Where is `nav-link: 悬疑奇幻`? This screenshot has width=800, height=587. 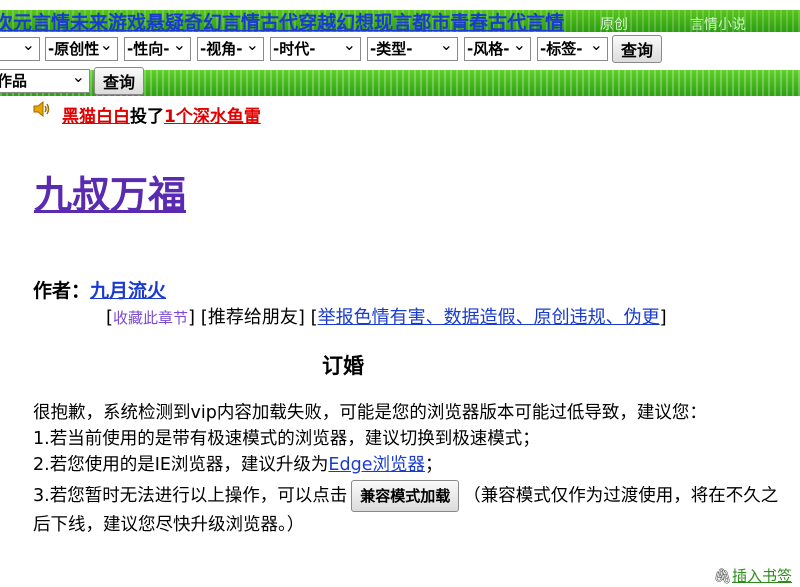 nav-link: 悬疑奇幻 is located at coordinates (184, 22).